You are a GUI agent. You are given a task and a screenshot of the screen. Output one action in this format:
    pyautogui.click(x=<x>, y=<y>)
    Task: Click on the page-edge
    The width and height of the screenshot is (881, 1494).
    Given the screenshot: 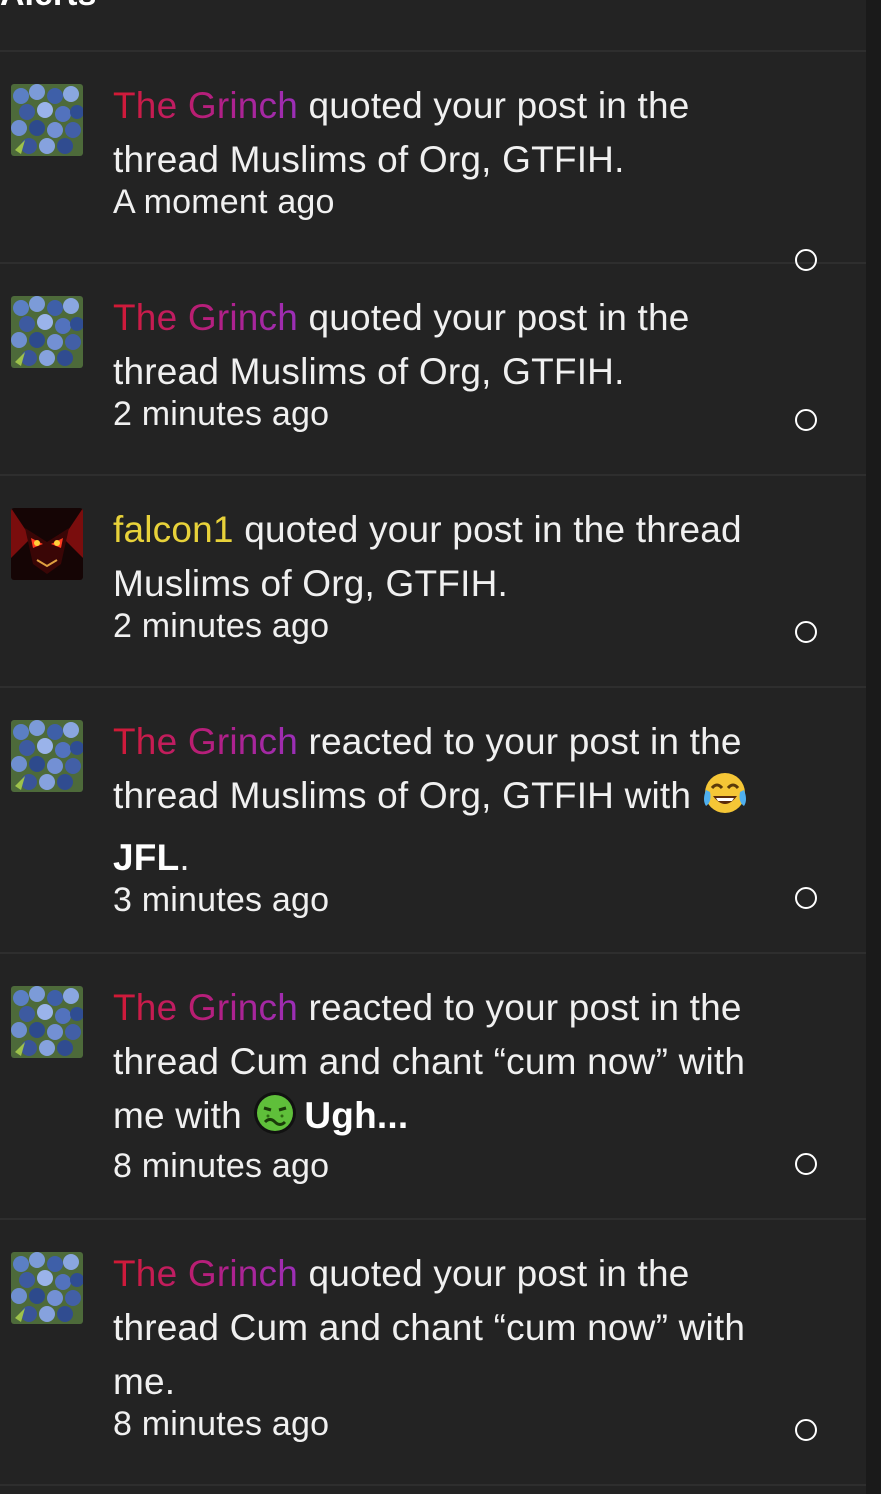 What is the action you would take?
    pyautogui.click(x=873, y=747)
    